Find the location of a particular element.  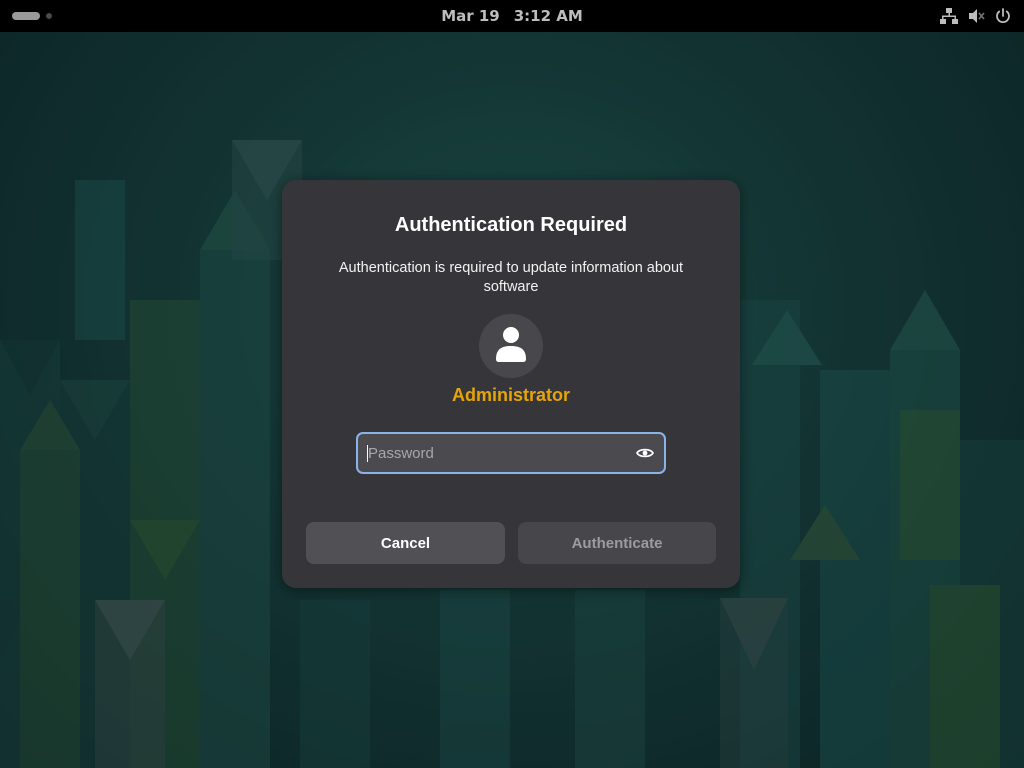

username-label: Administrator is located at coordinates (510, 395).